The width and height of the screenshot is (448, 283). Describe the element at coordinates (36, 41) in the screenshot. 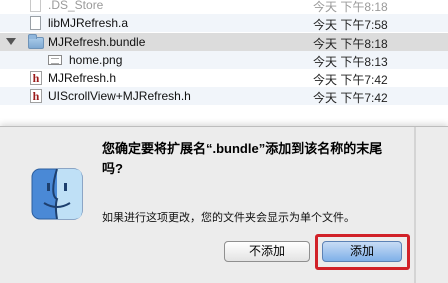

I see `folder-icon` at that location.